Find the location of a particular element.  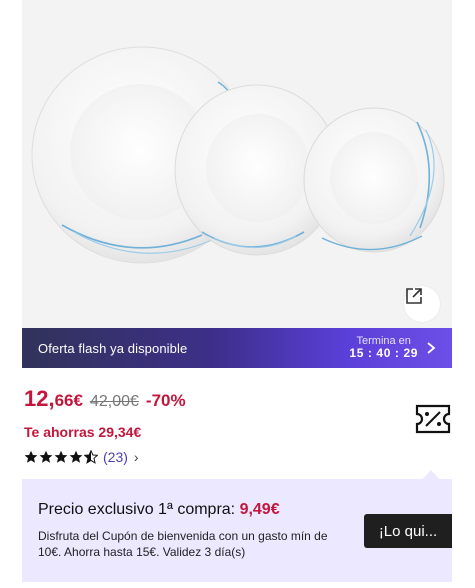

promo-title: Precio exclusivo 1ª compra: 9,49€ is located at coordinates (159, 510).